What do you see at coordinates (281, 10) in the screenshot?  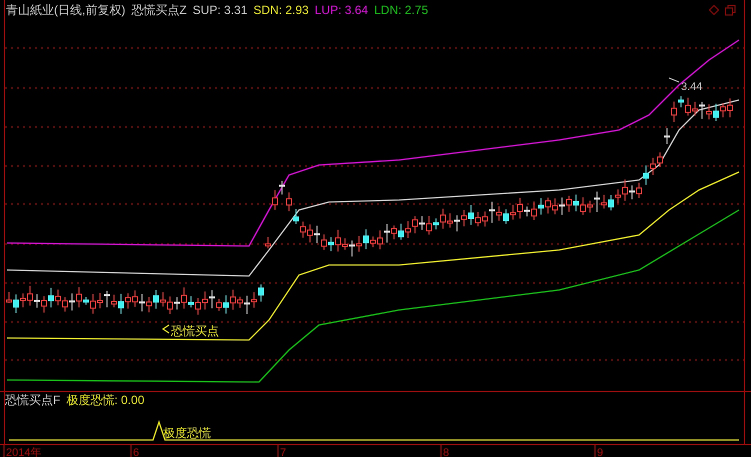 I see `indicator-reading: SDN: 2.93` at bounding box center [281, 10].